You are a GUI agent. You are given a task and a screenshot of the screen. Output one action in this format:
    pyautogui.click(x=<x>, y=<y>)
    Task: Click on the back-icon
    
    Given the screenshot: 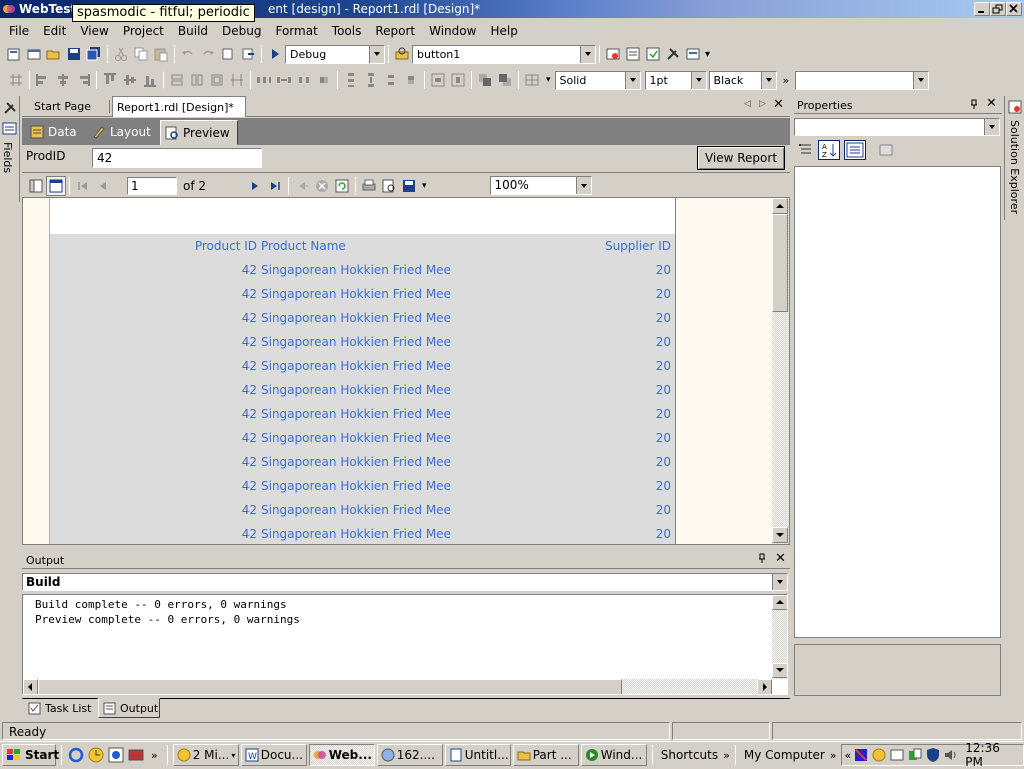 What is the action you would take?
    pyautogui.click(x=302, y=186)
    